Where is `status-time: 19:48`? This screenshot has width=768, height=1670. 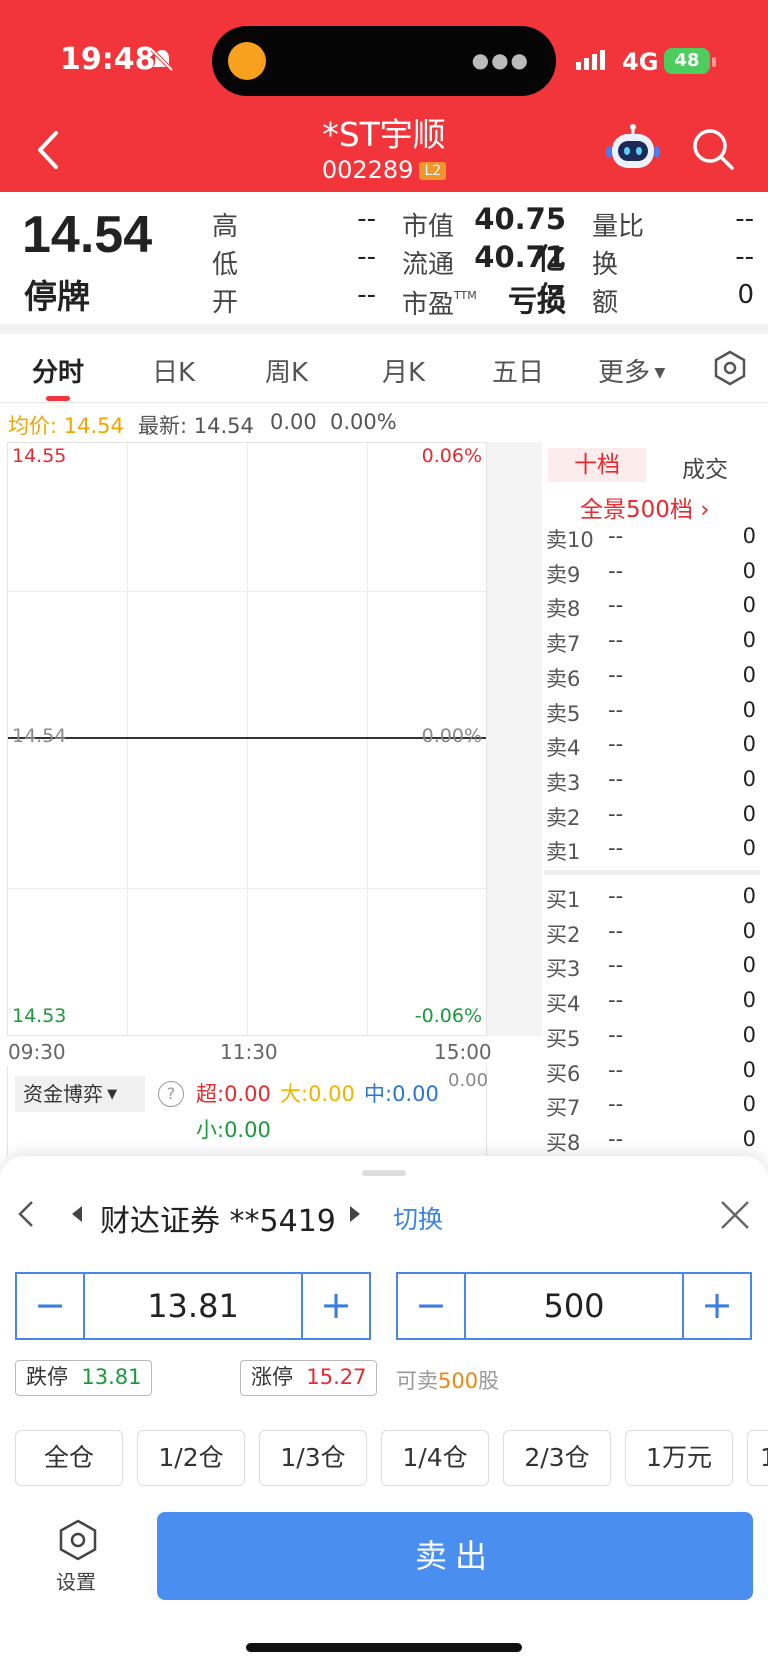 status-time: 19:48 is located at coordinates (108, 59).